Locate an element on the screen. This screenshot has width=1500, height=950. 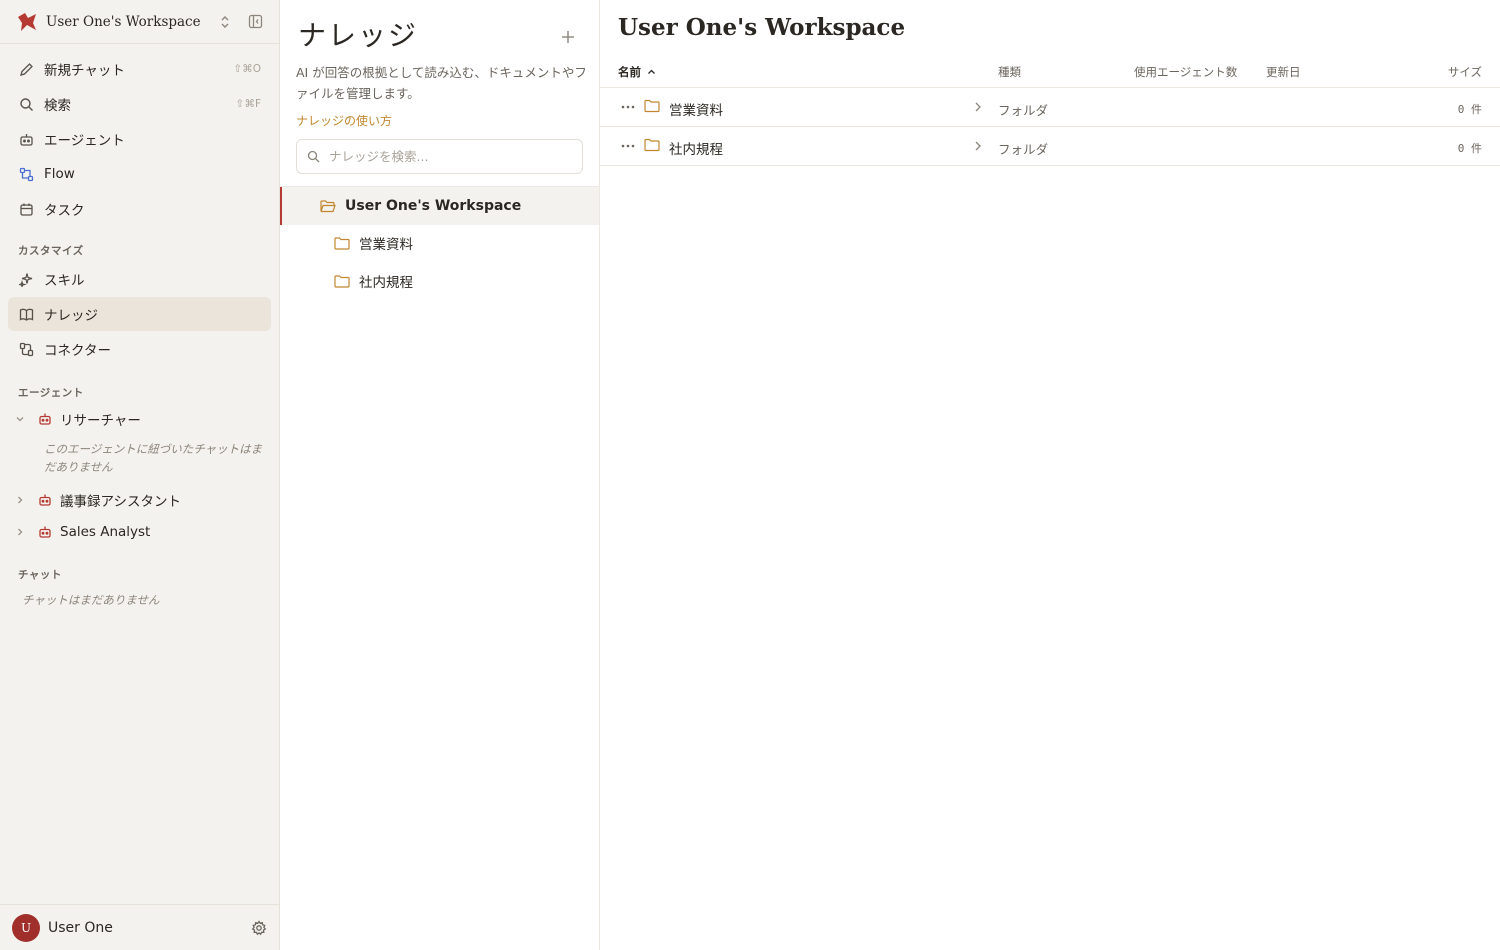
nav-label: タスク is located at coordinates (64, 211).